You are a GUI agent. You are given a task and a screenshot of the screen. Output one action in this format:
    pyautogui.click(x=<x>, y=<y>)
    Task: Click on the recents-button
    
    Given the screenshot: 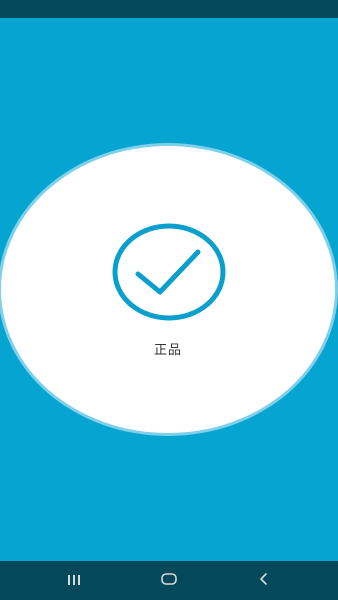 What is the action you would take?
    pyautogui.click(x=74, y=580)
    